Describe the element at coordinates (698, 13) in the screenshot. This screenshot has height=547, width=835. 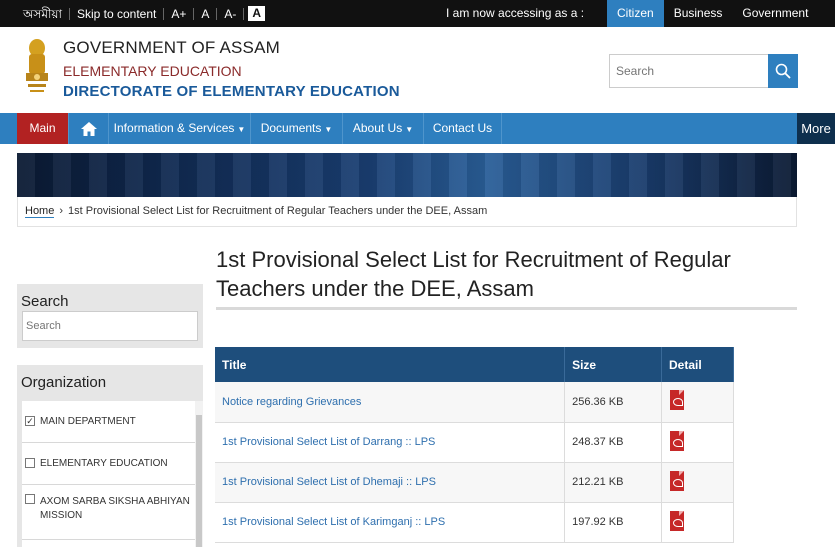
I see `role-business-button: Business` at that location.